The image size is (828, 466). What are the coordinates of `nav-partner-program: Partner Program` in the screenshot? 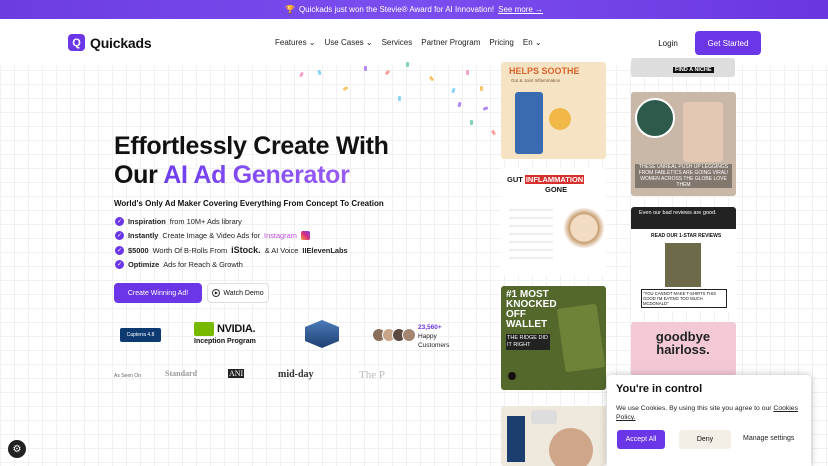 It's located at (450, 42).